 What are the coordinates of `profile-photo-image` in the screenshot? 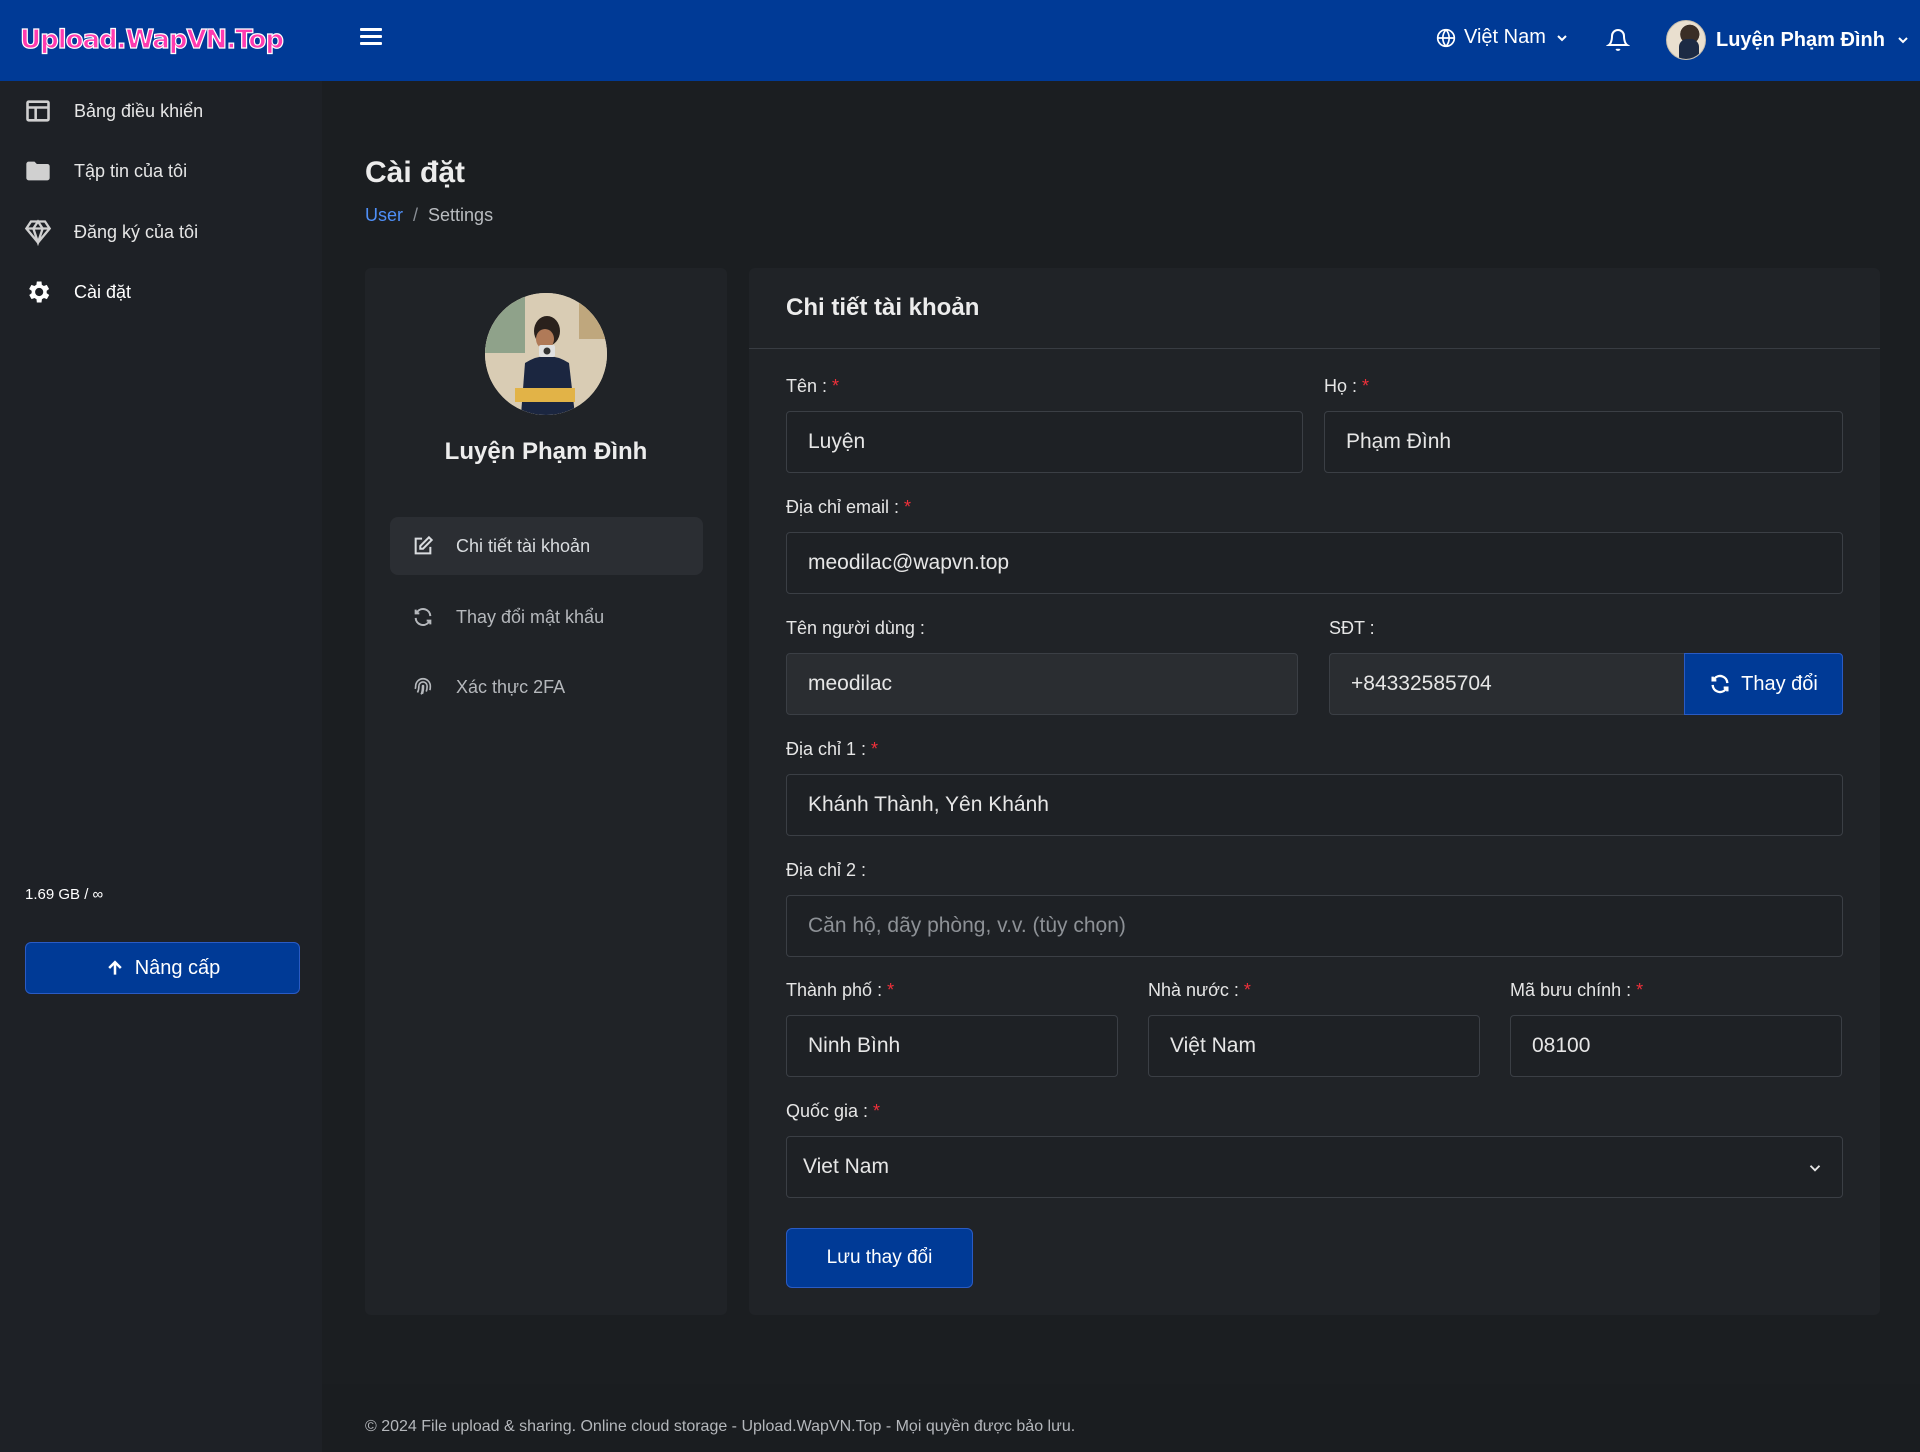 It's located at (546, 354).